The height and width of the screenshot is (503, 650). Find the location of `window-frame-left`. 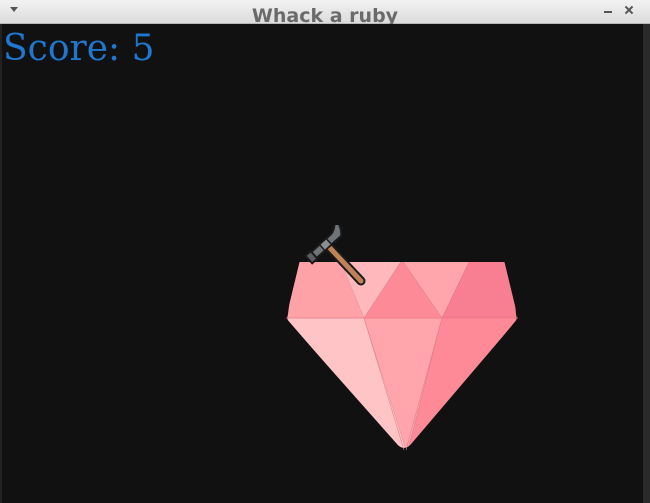

window-frame-left is located at coordinates (1, 263).